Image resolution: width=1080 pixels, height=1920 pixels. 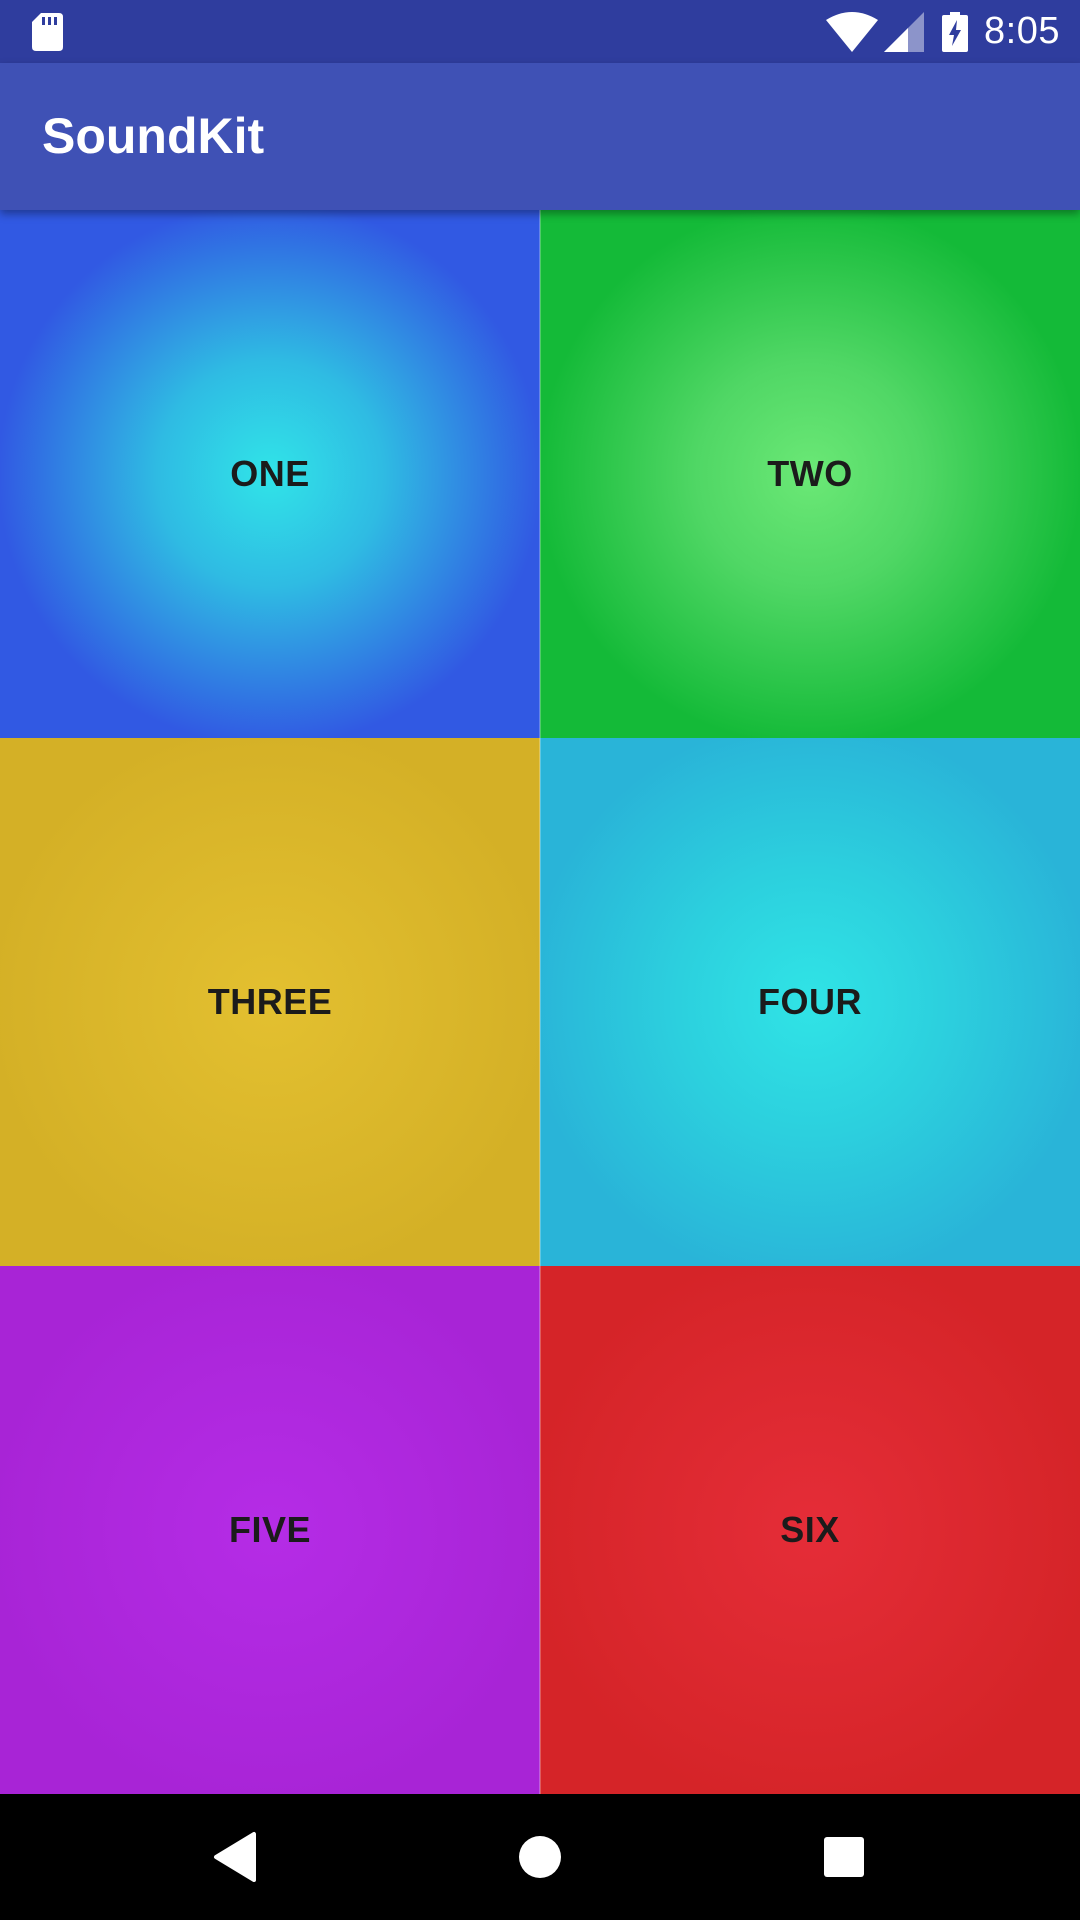 I want to click on pad-six-button: SIX, so click(x=810, y=1530).